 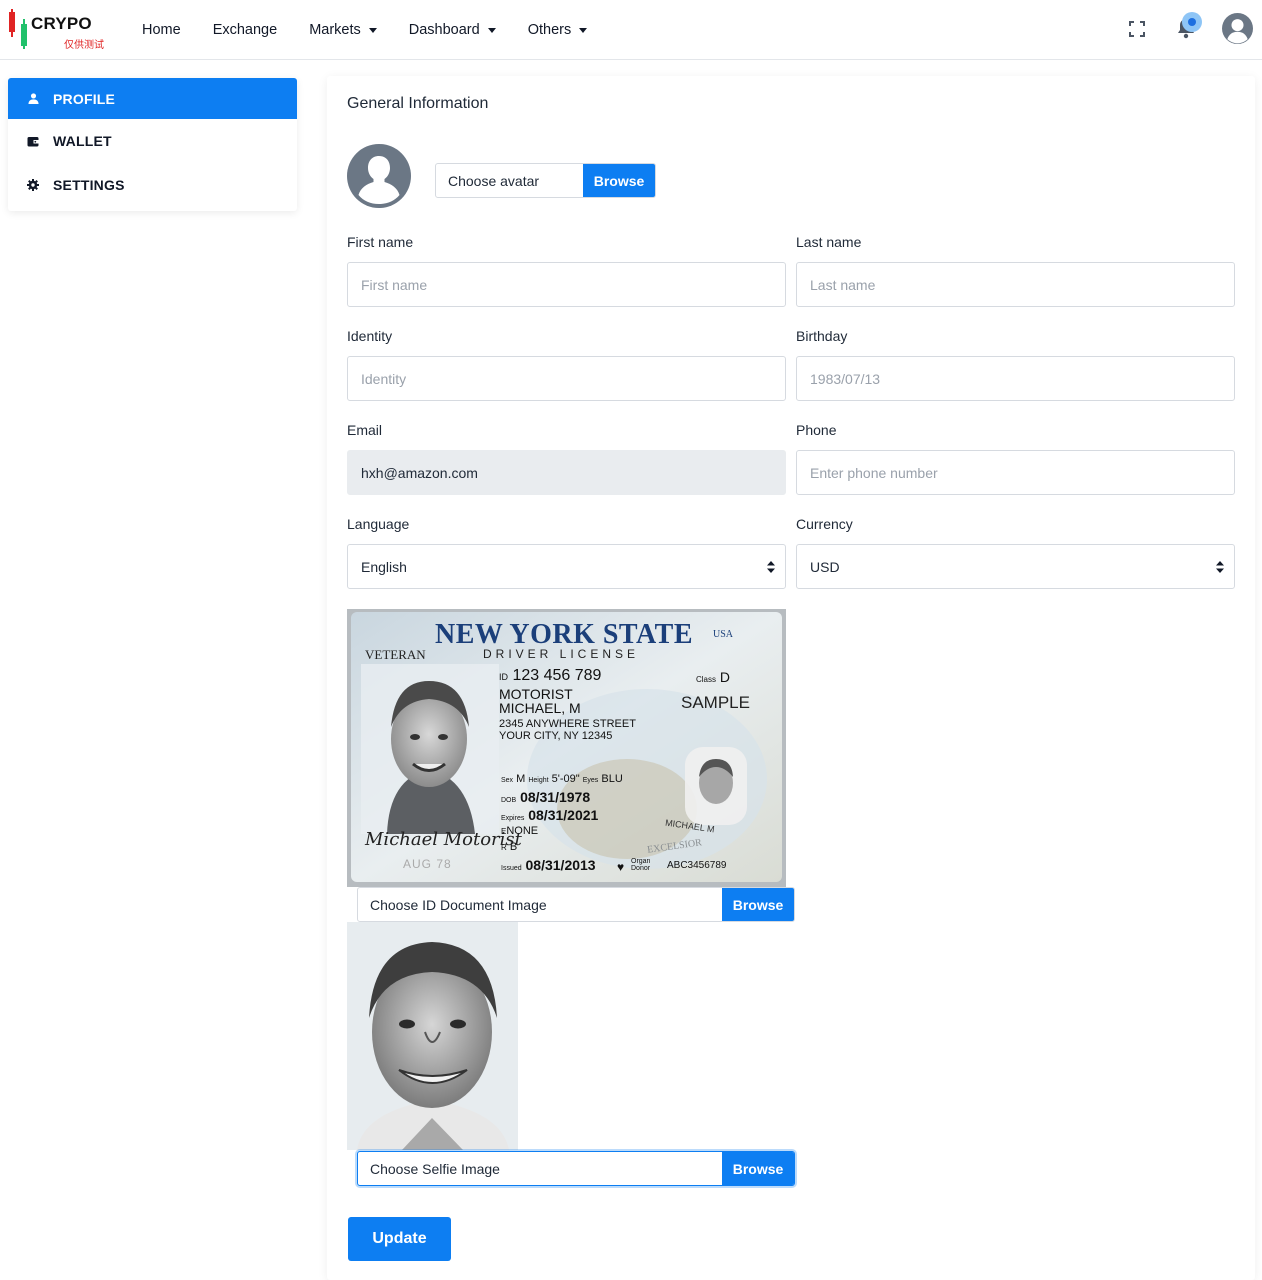 I want to click on first-name-label: First name, so click(x=380, y=242).